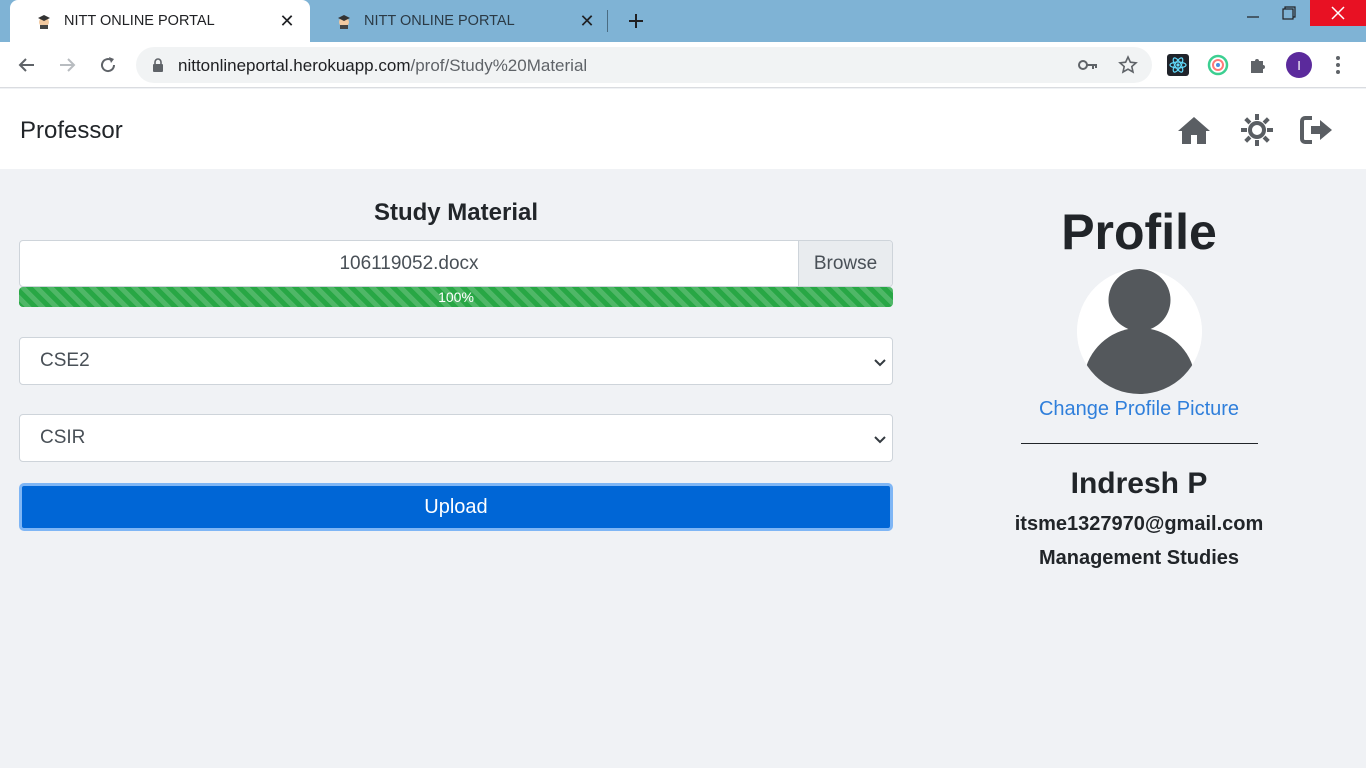 The width and height of the screenshot is (1366, 768). I want to click on settings-sun-icon, so click(1257, 130).